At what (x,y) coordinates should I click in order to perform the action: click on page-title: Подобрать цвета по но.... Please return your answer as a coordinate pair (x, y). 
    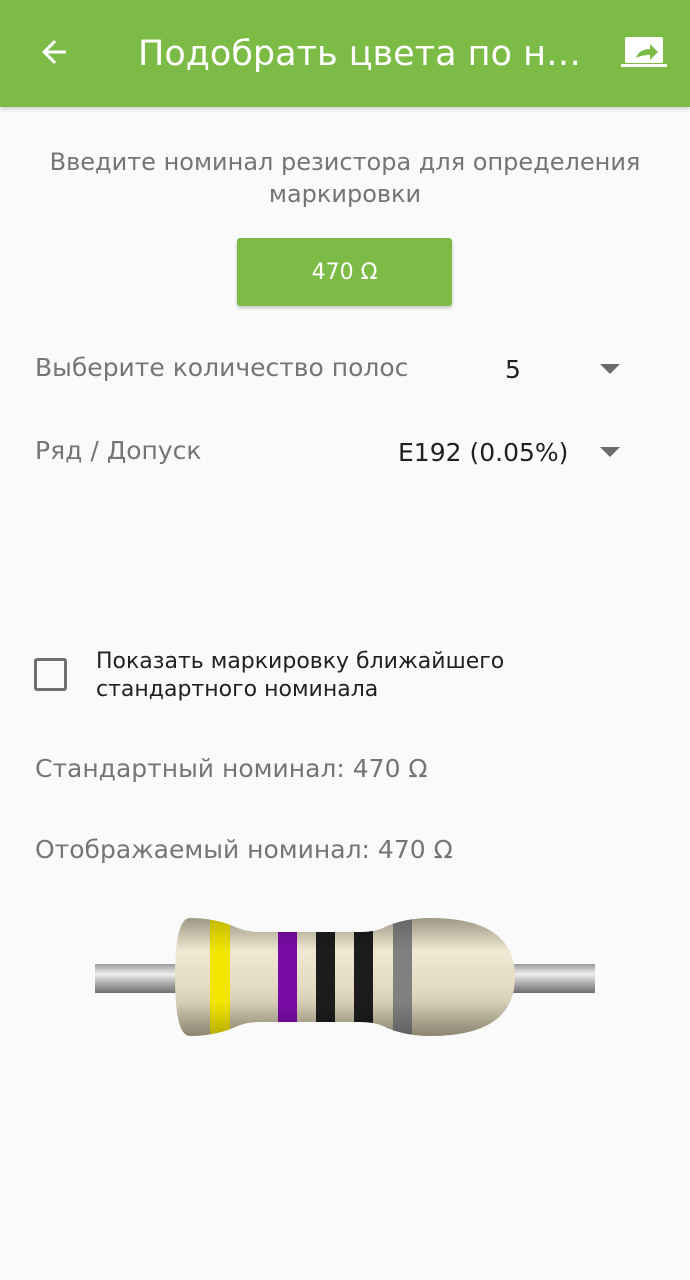
    Looking at the image, I should click on (363, 54).